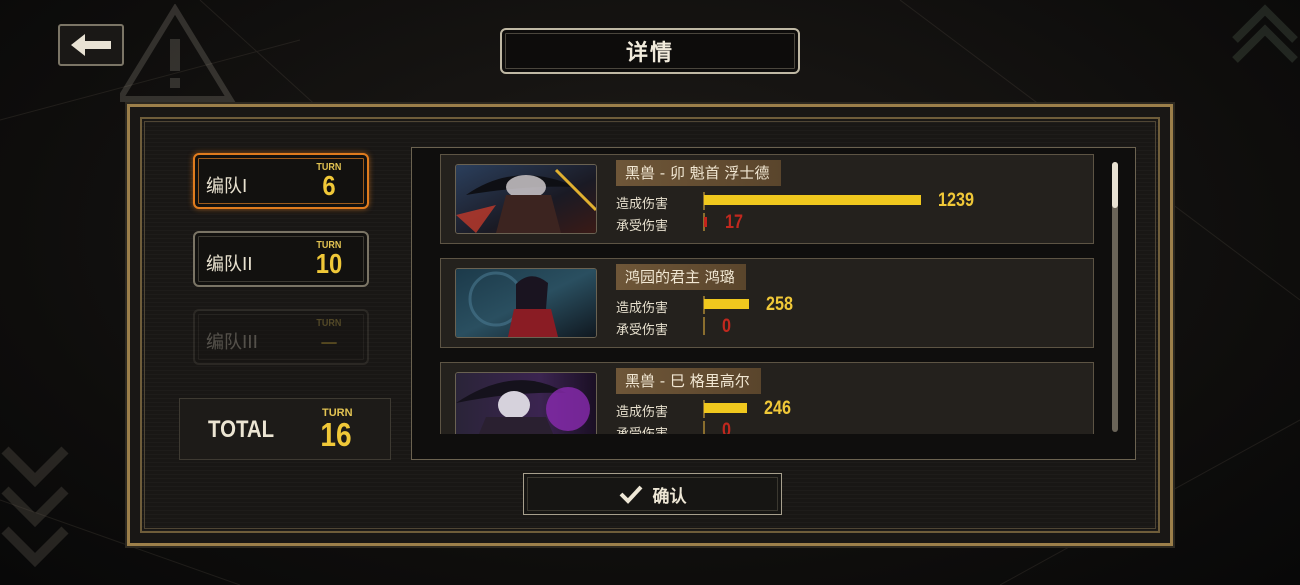  What do you see at coordinates (650, 51) in the screenshot?
I see `page-title: 详情` at bounding box center [650, 51].